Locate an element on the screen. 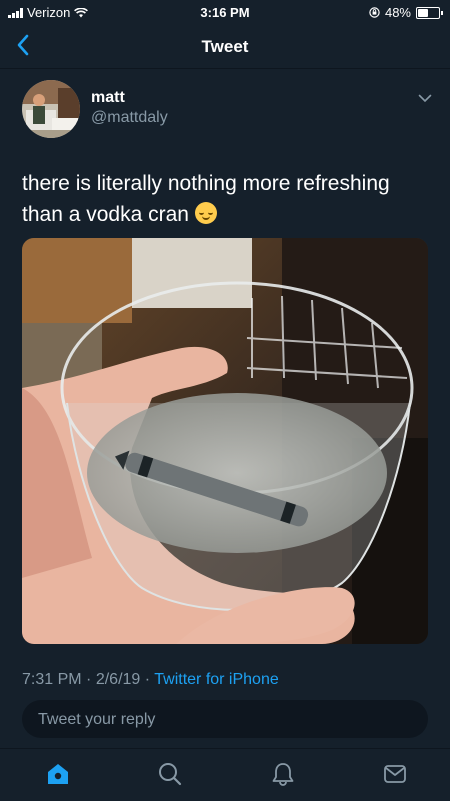 The height and width of the screenshot is (801, 450). avatar-image is located at coordinates (51, 109).